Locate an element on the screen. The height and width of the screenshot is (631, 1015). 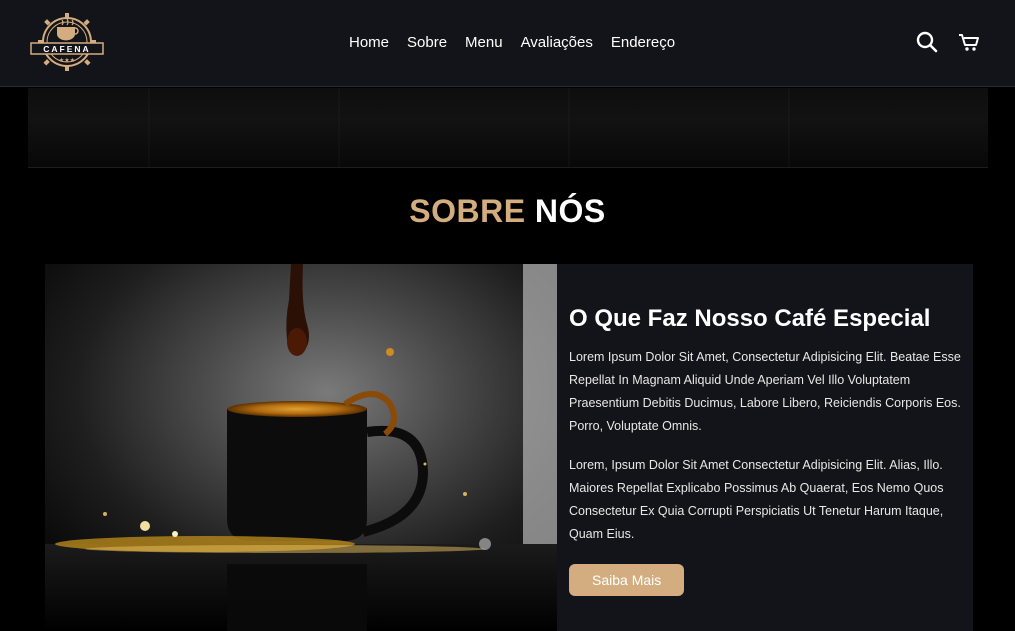
section-title-accent: SOBRE is located at coordinates (467, 211).